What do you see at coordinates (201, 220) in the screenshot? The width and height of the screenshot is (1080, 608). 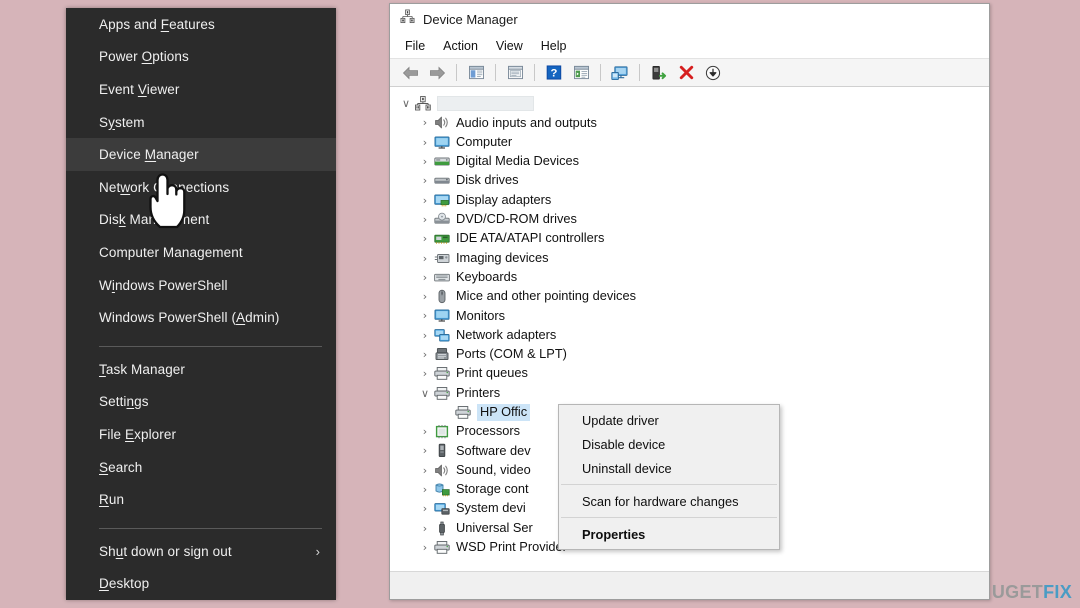 I see `winx-menu-item-disk-management: Disk Management` at bounding box center [201, 220].